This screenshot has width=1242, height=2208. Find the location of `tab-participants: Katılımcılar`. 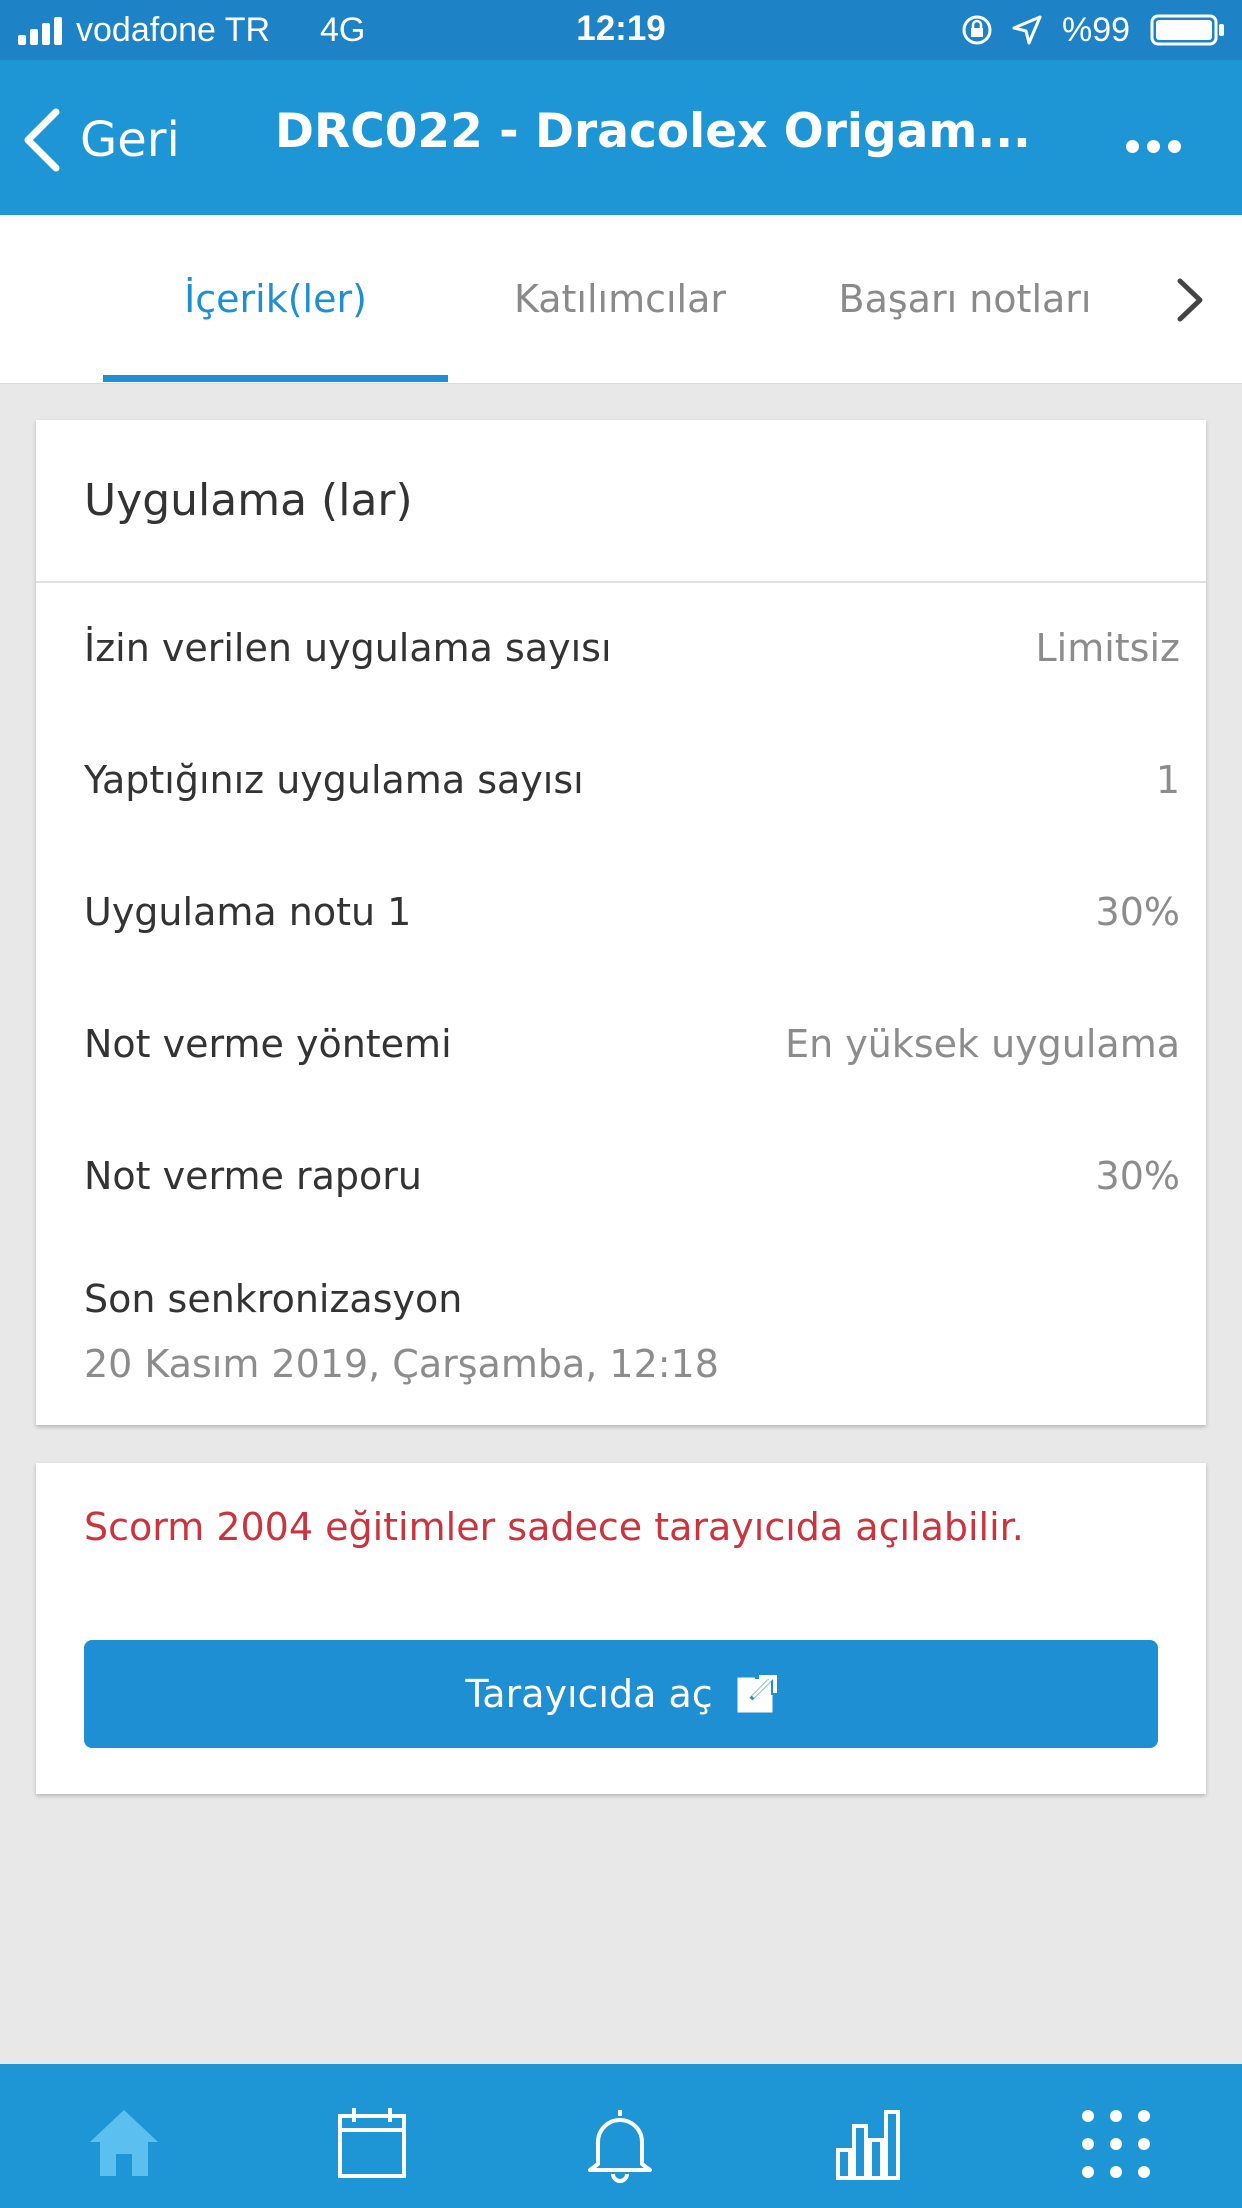

tab-participants: Katılımcılar is located at coordinates (620, 299).